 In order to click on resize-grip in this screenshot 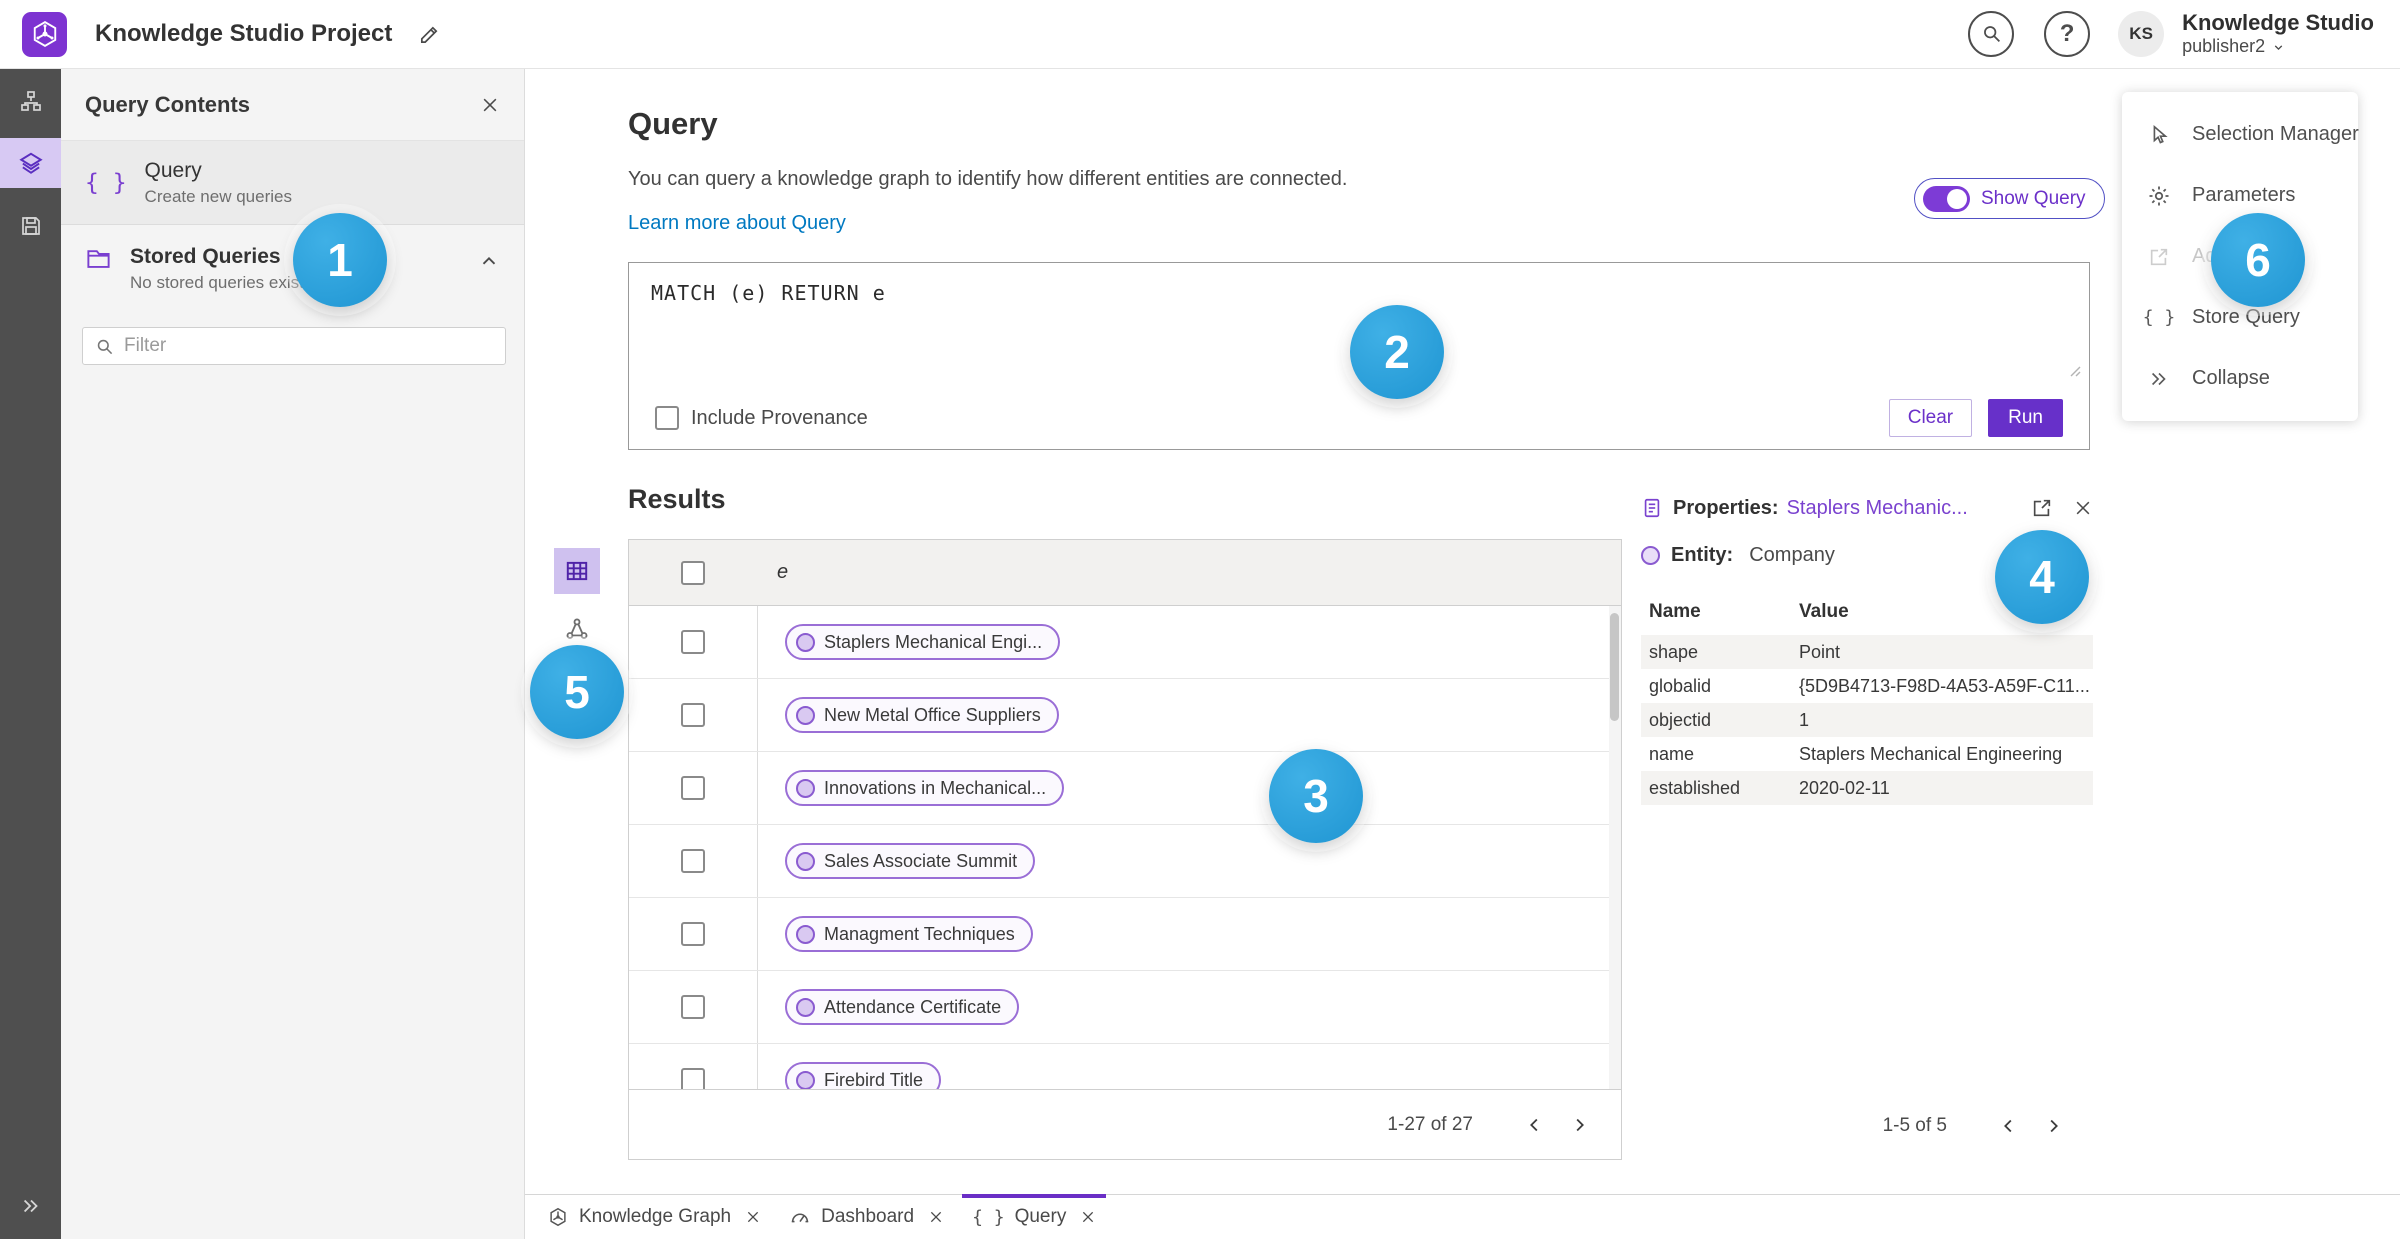, I will do `click(2074, 372)`.